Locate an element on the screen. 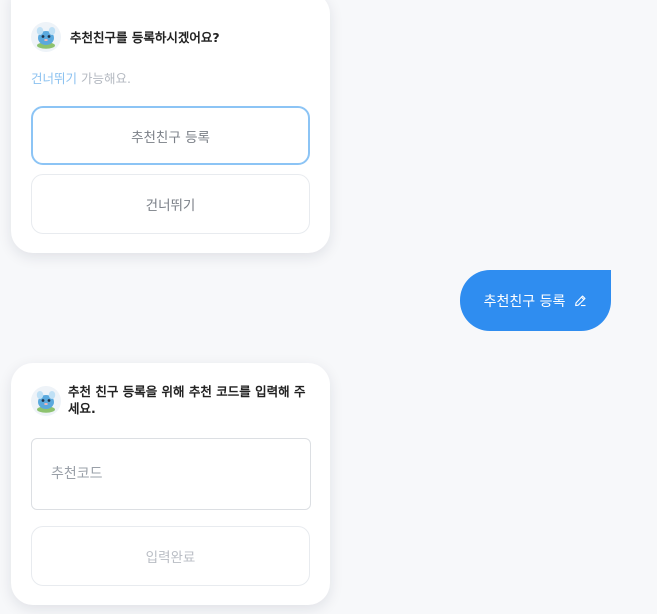  referral-code-input is located at coordinates (171, 474).